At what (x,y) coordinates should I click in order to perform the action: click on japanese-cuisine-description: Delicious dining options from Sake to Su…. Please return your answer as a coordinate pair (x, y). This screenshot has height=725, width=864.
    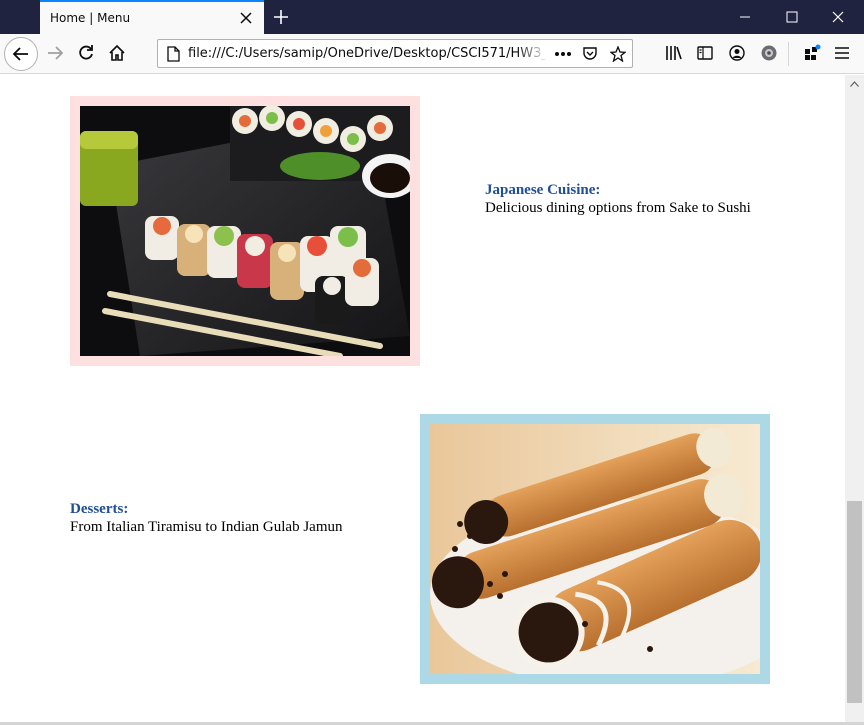
    Looking at the image, I should click on (618, 208).